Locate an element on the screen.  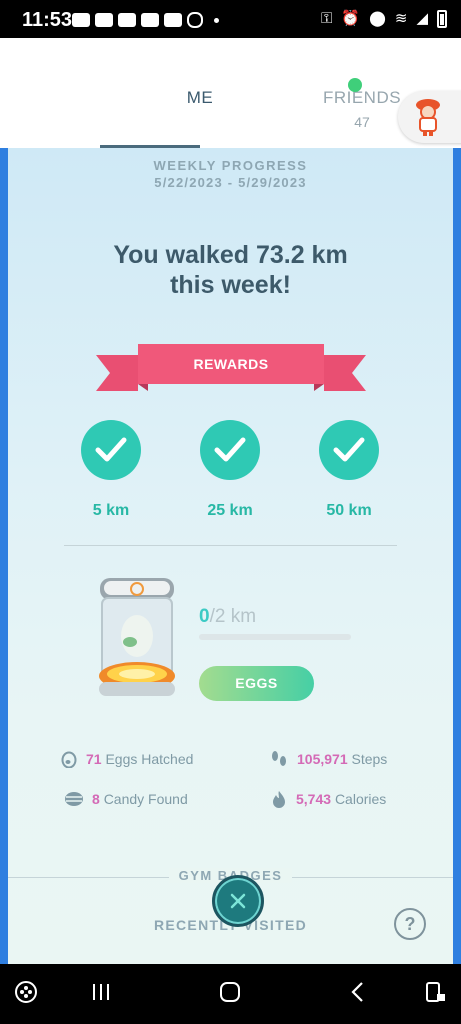
wifi-icon: ≋ is located at coordinates (401, 18).